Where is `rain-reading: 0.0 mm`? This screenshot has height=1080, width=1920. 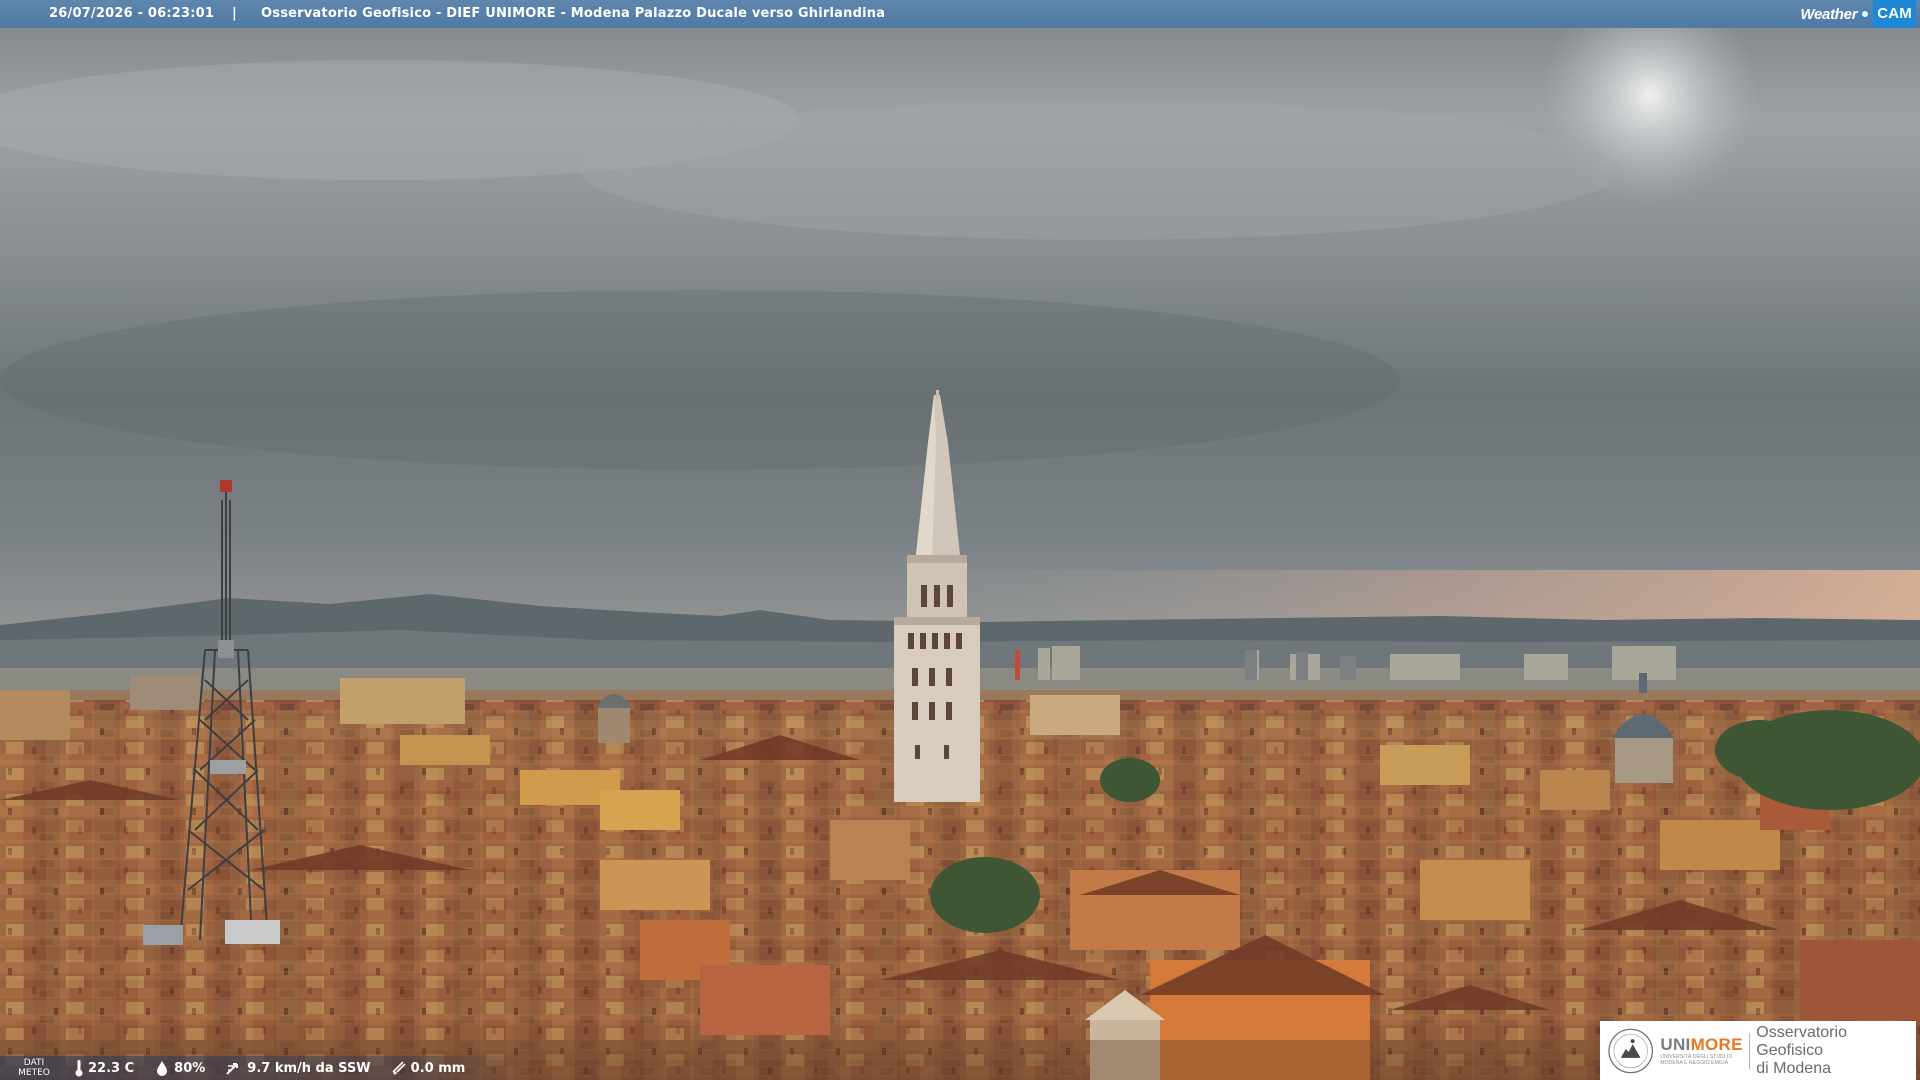 rain-reading: 0.0 mm is located at coordinates (428, 1068).